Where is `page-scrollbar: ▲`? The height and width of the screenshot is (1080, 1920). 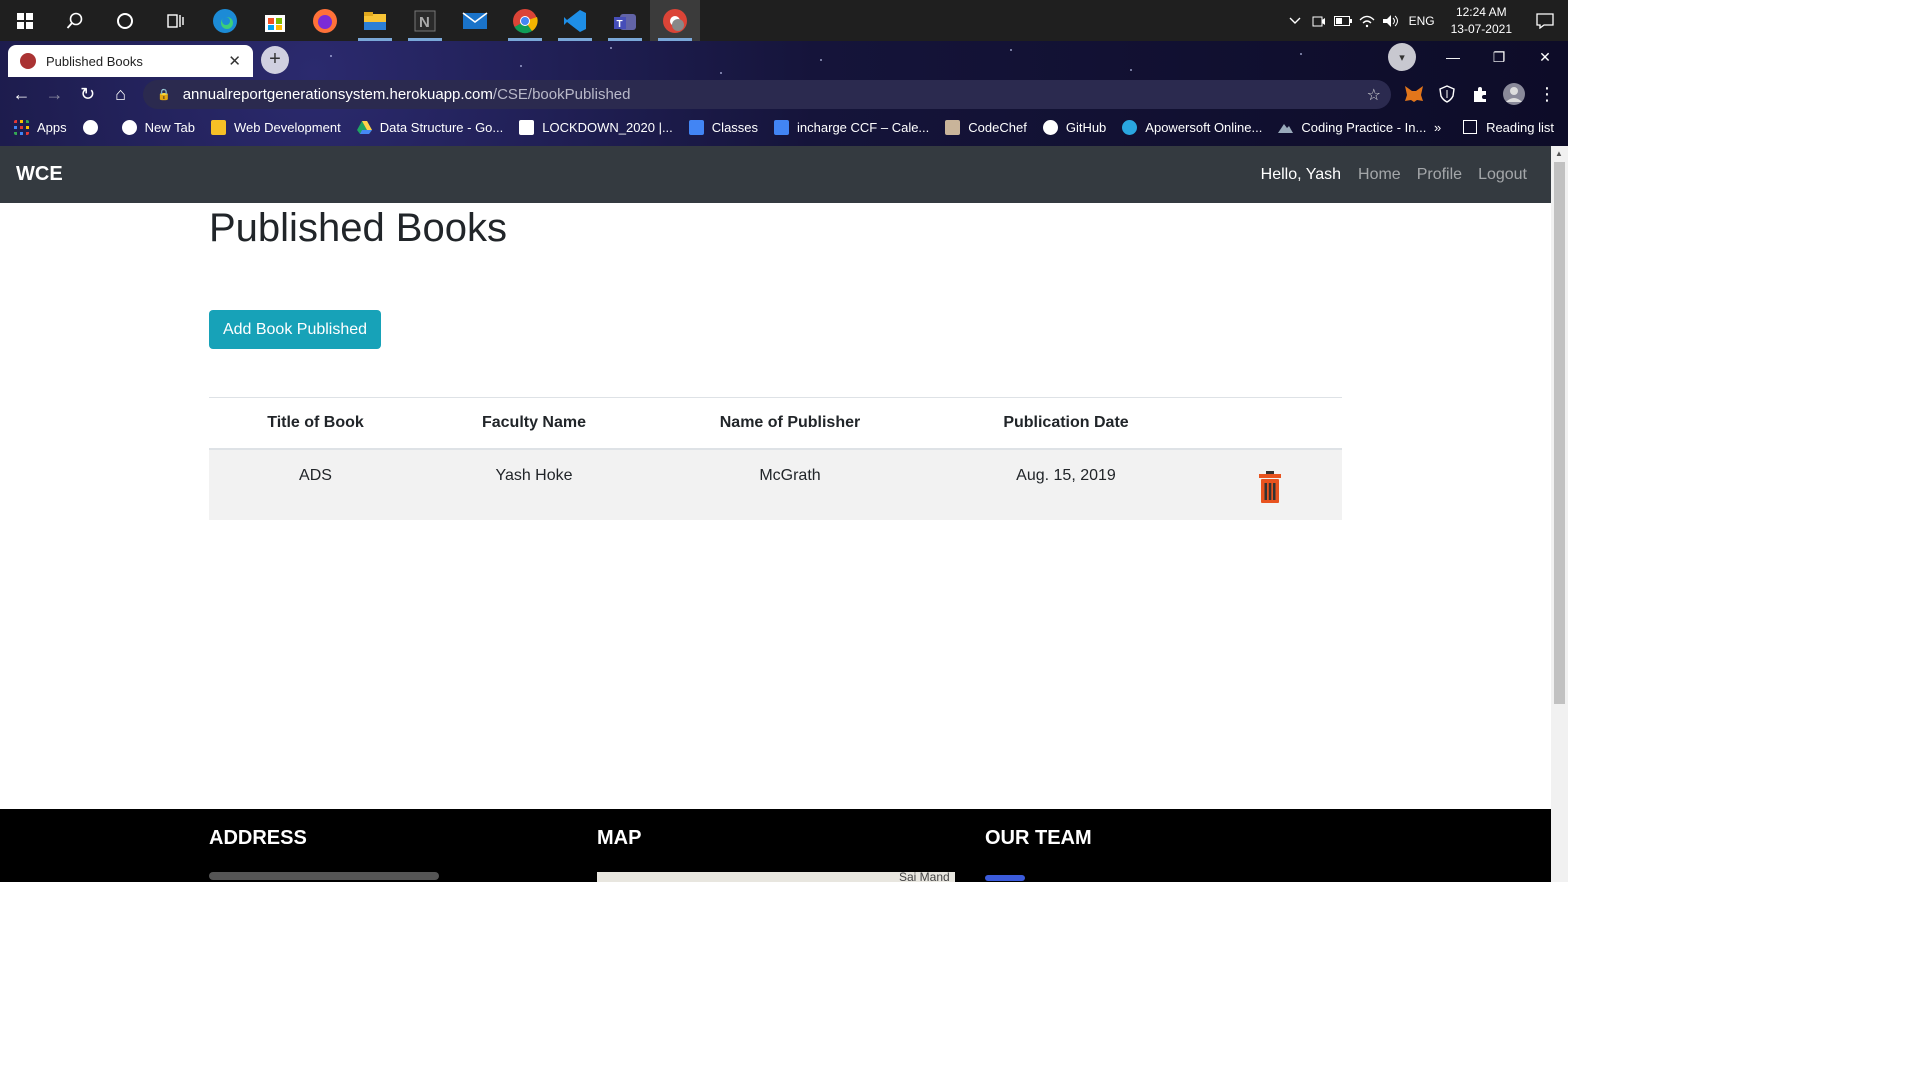 page-scrollbar: ▲ is located at coordinates (1559, 514).